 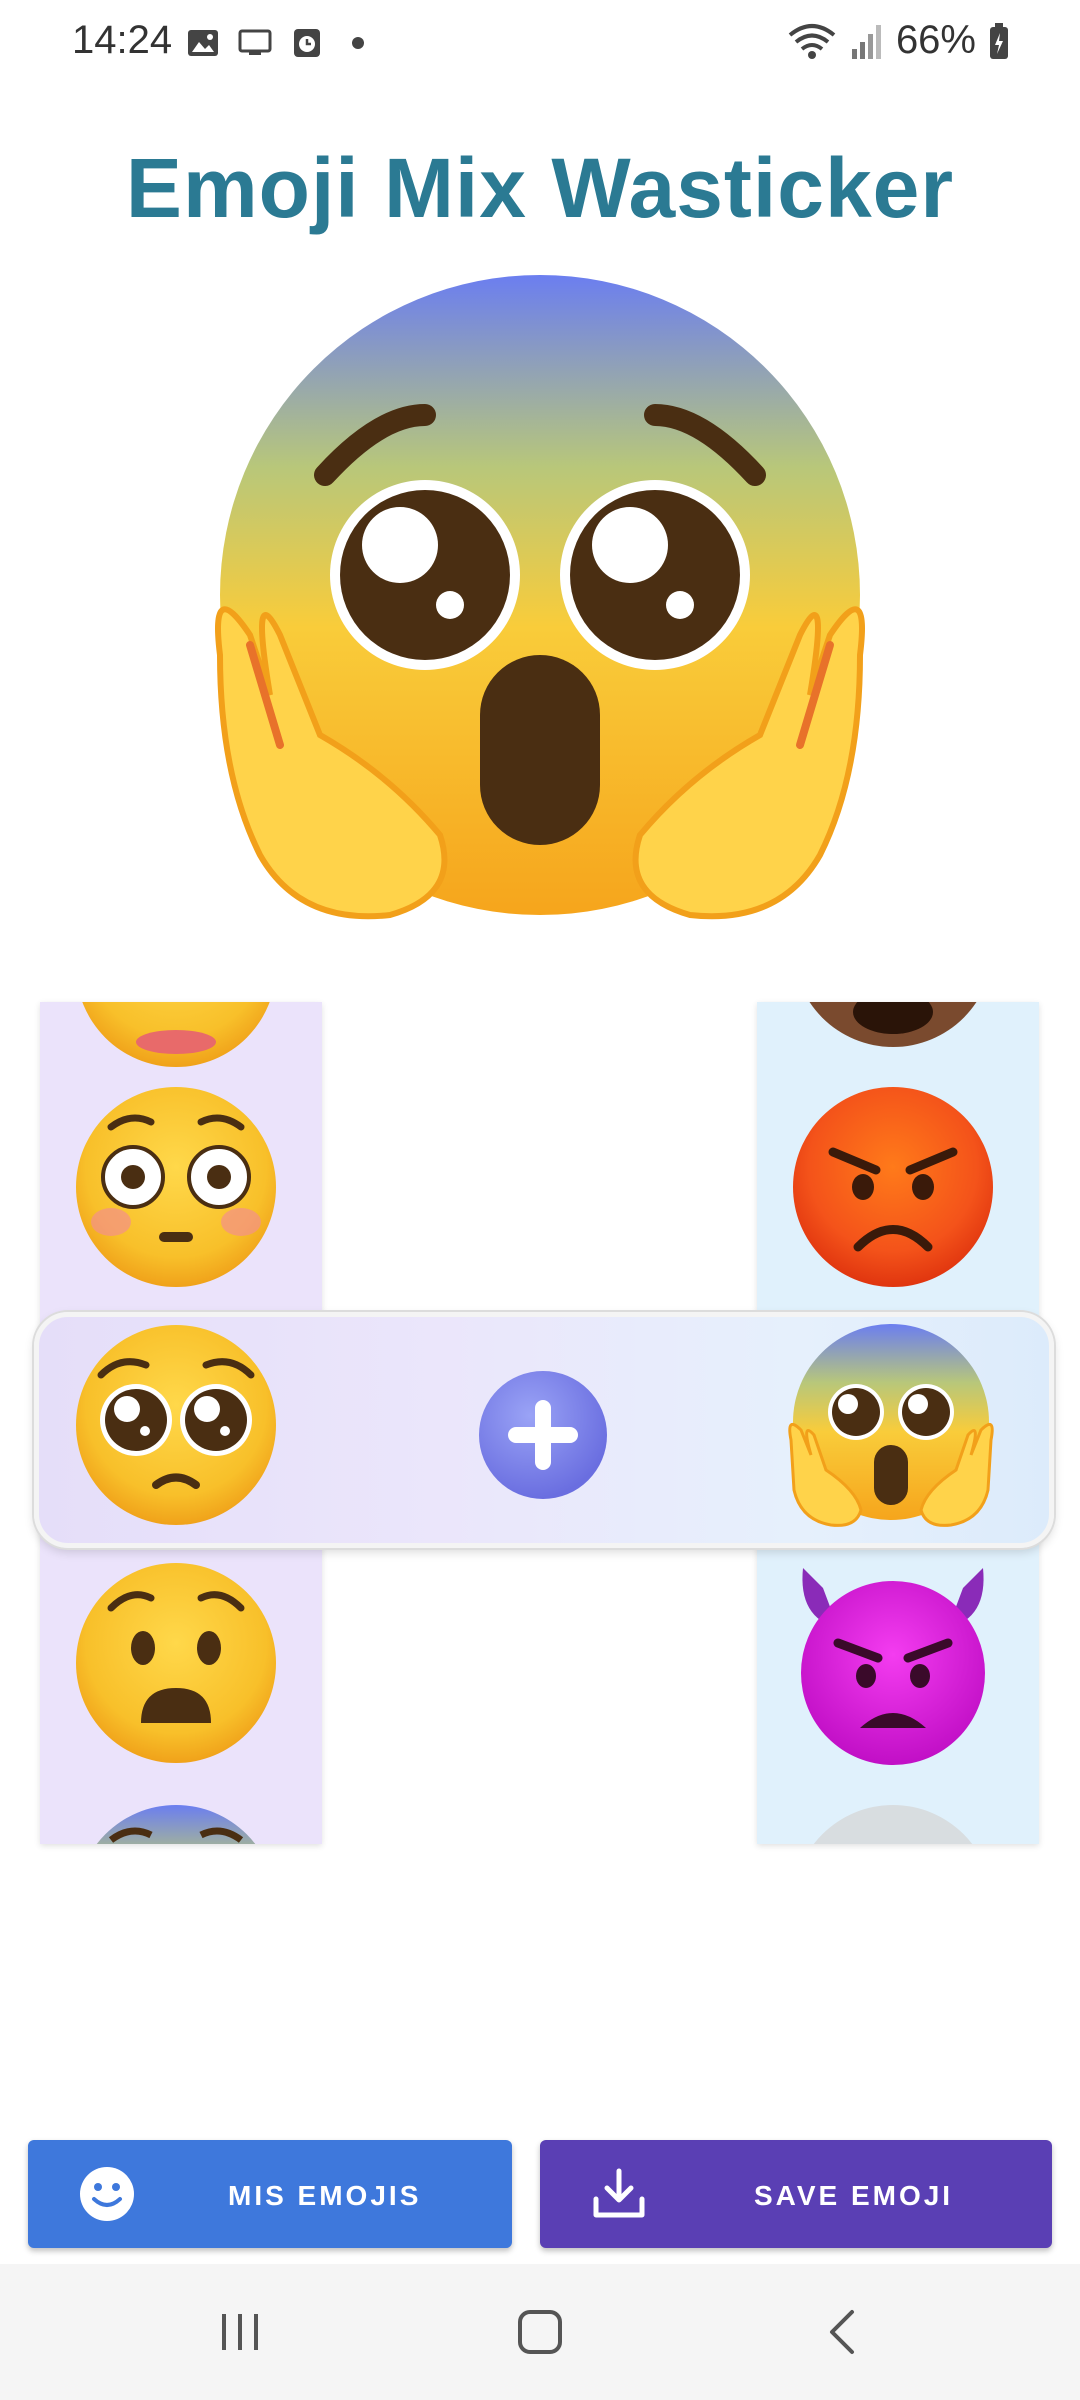 I want to click on smiling-devil-angry-emoji, so click(x=893, y=1663).